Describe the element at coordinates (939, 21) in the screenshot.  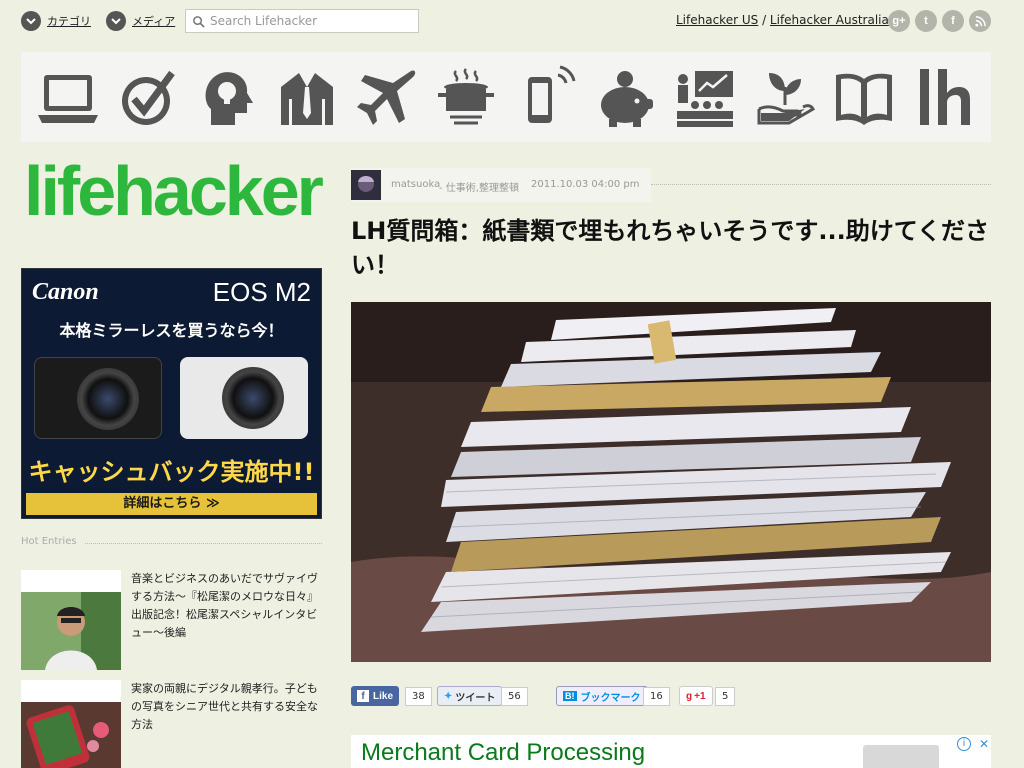
I see `social-links: g+ t f` at that location.